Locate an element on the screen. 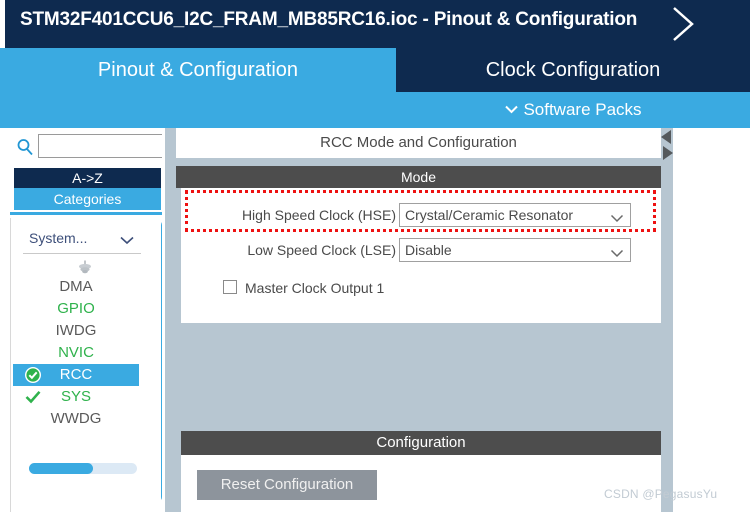 The image size is (750, 512). panel-splitter is located at coordinates (170, 320).